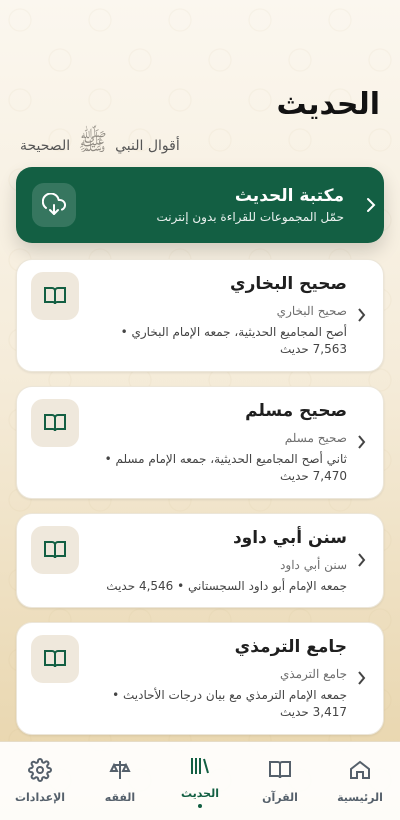 The width and height of the screenshot is (400, 820). Describe the element at coordinates (360, 772) in the screenshot. I see `home-icon` at that location.